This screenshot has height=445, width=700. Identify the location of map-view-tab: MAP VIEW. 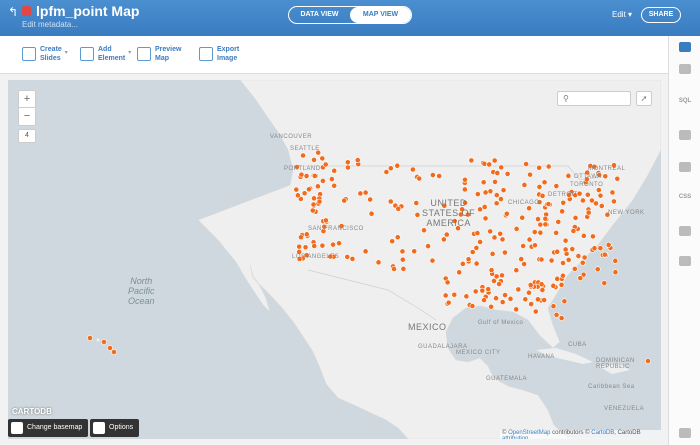
(380, 15).